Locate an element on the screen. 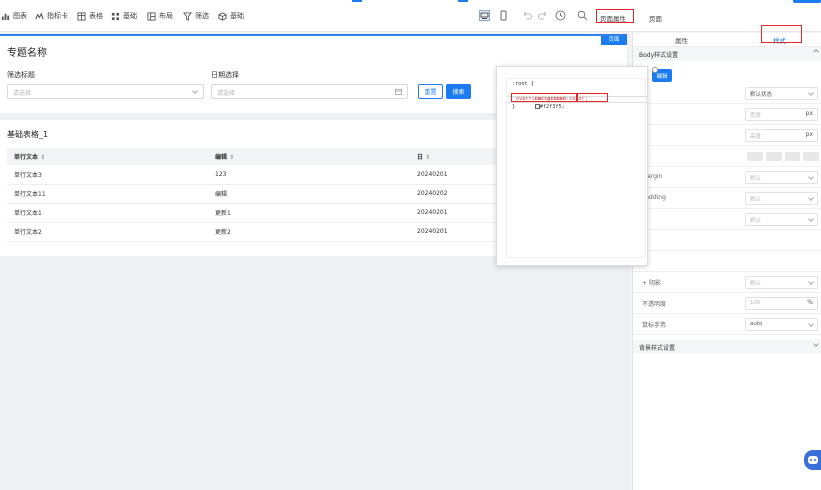 The image size is (821, 490). page-props-button: 页面属性 is located at coordinates (613, 18).